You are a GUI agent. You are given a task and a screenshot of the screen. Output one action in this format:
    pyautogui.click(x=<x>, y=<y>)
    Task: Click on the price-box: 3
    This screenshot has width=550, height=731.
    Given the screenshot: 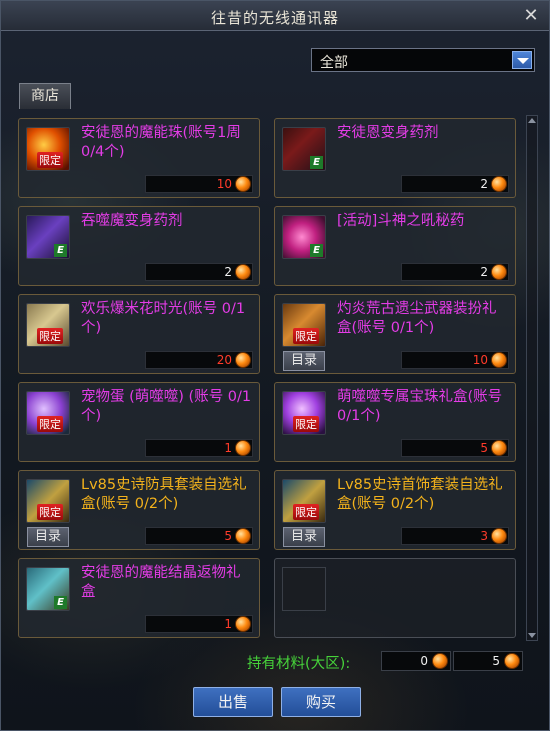 What is the action you would take?
    pyautogui.click(x=455, y=536)
    